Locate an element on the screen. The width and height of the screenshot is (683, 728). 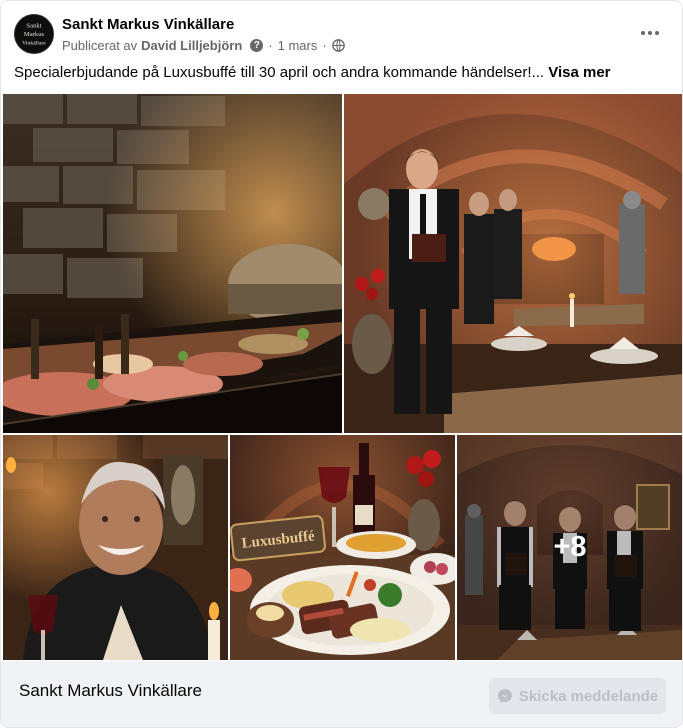
globe-icon is located at coordinates (338, 45).